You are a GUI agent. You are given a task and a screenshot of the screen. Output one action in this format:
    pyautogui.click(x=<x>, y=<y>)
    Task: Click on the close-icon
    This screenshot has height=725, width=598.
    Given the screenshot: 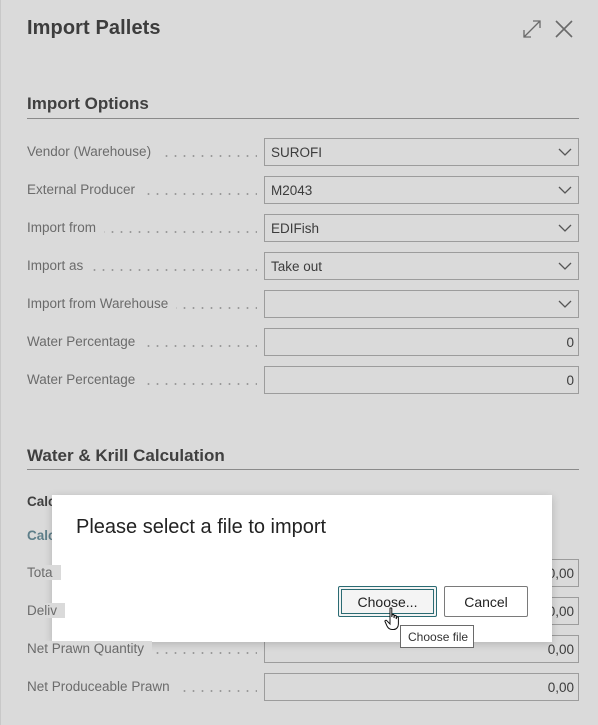 What is the action you would take?
    pyautogui.click(x=564, y=29)
    